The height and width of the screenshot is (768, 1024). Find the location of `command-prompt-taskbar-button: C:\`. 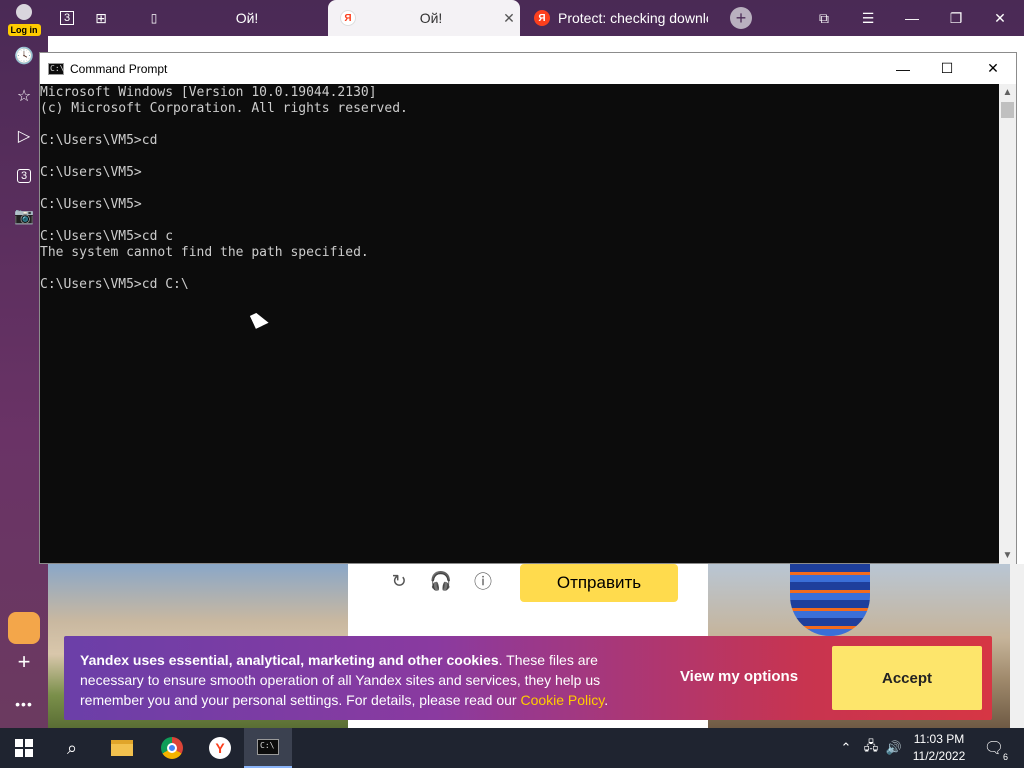

command-prompt-taskbar-button: C:\ is located at coordinates (268, 748).